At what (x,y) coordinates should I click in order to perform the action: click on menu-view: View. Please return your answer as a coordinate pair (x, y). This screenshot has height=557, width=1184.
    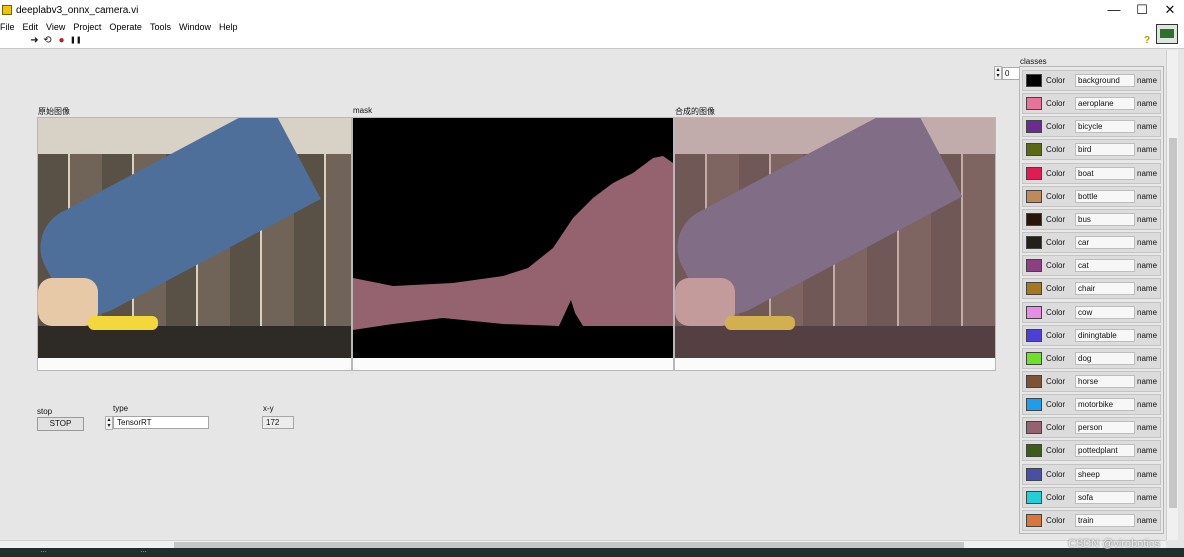
    Looking at the image, I should click on (55, 27).